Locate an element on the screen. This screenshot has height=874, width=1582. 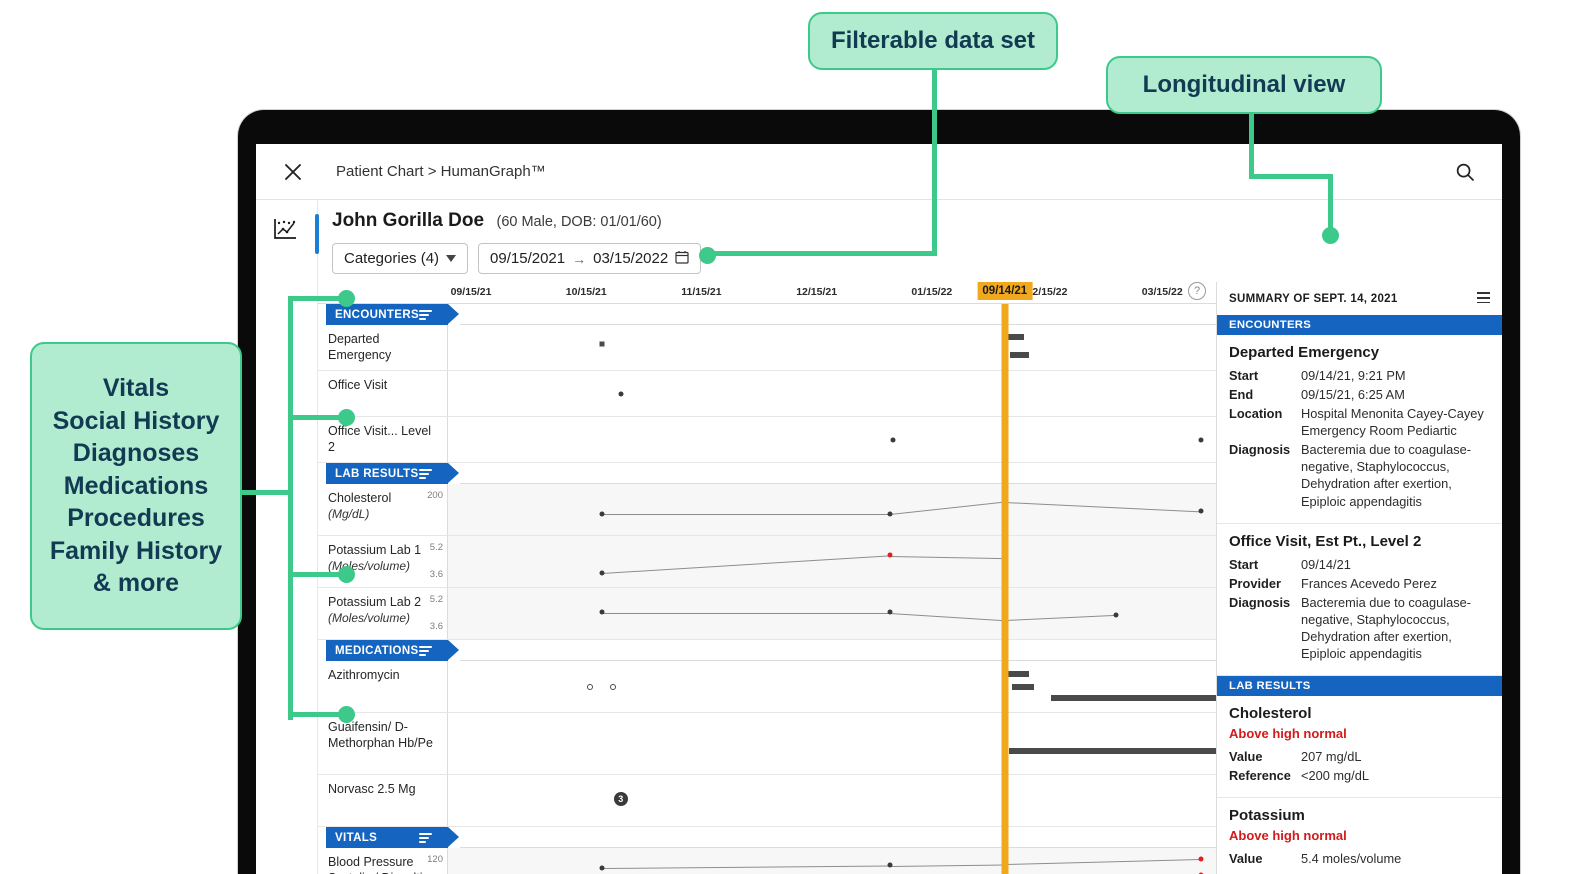
category-chip-lab-results: LAB RESULTS is located at coordinates (392, 473).